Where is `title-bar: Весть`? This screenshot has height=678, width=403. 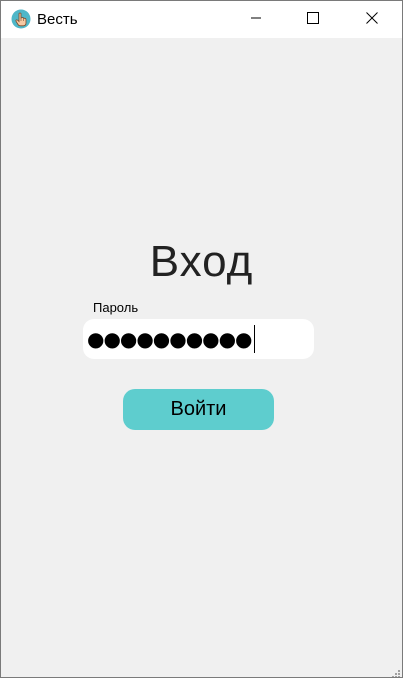 title-bar: Весть is located at coordinates (201, 19).